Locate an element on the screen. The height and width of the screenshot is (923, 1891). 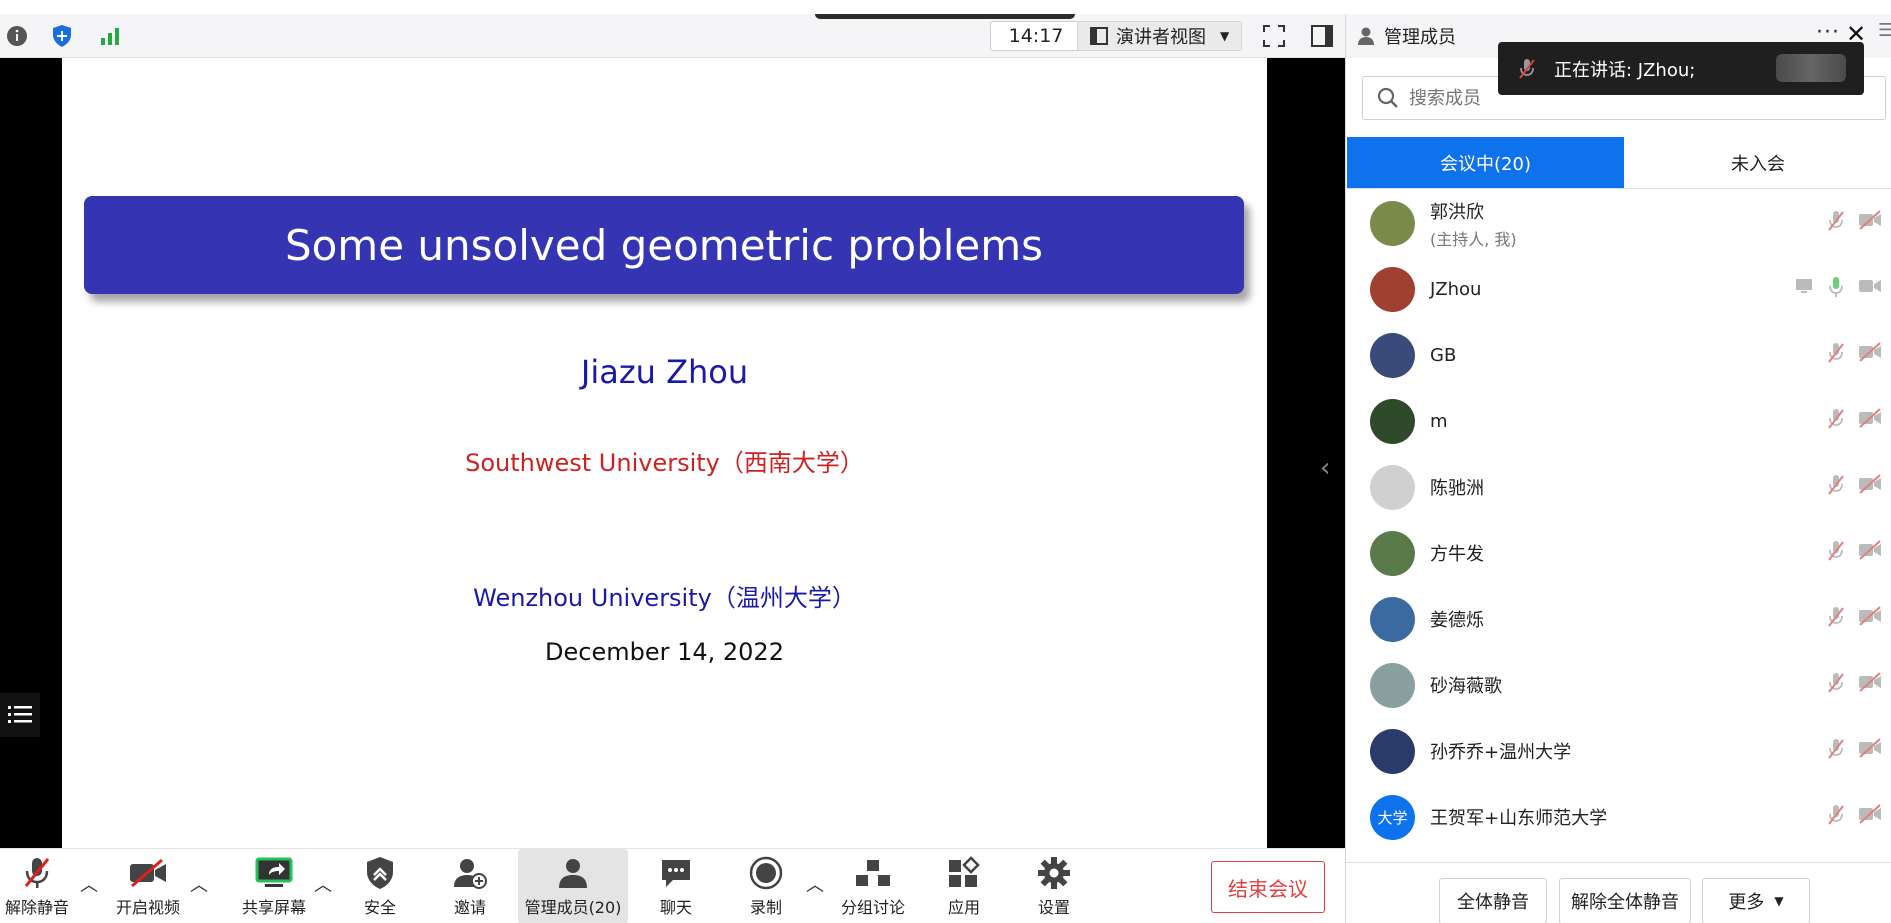
member-row: 郭洪欣 (主持人, 我) is located at coordinates (1618, 223).